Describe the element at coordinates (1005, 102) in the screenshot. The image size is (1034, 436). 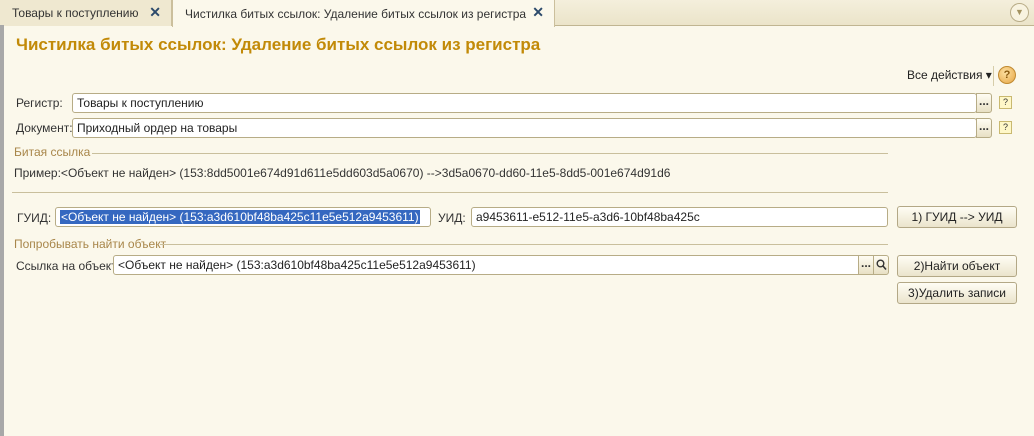
I see `register-hint-icon: ?` at that location.